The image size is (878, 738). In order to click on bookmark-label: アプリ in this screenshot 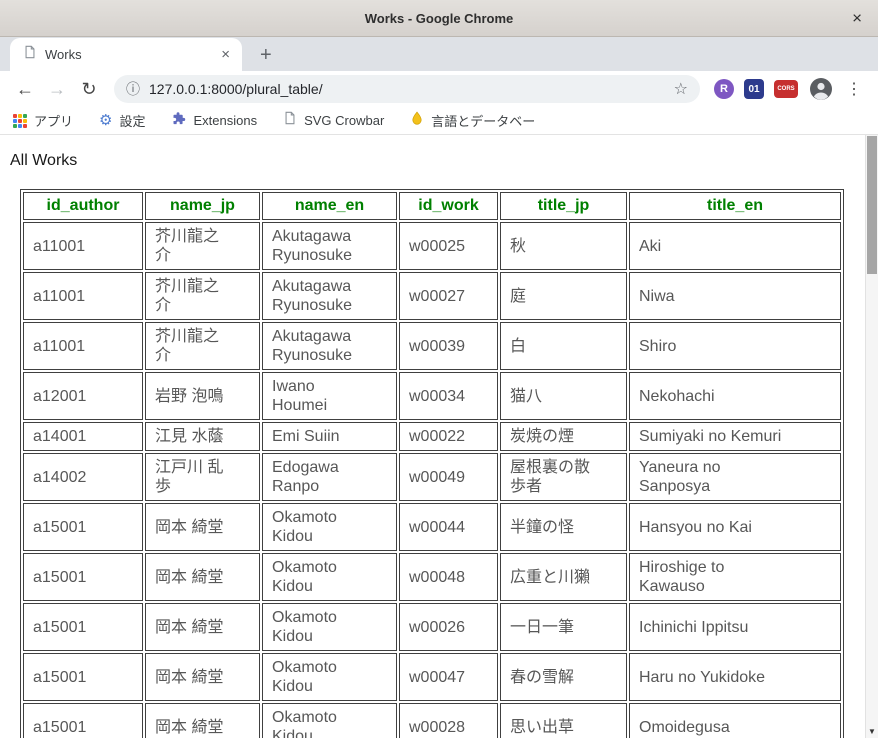, I will do `click(54, 121)`.